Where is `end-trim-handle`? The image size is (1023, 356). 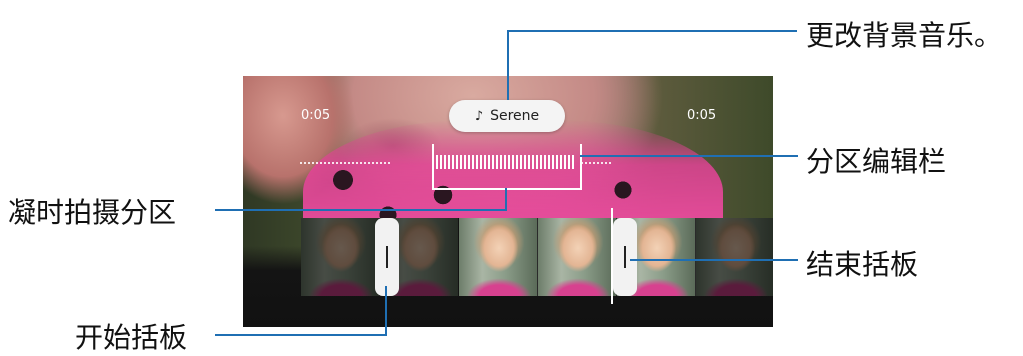
end-trim-handle is located at coordinates (625, 257).